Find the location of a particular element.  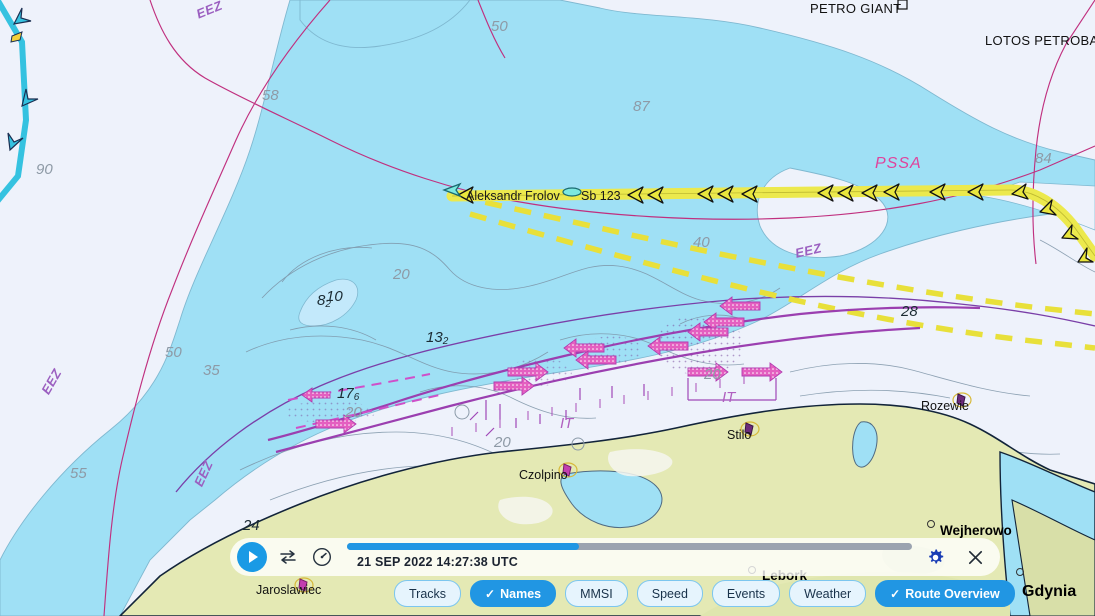

filter-chip-route-overview: ✓ Route Overview is located at coordinates (945, 593).